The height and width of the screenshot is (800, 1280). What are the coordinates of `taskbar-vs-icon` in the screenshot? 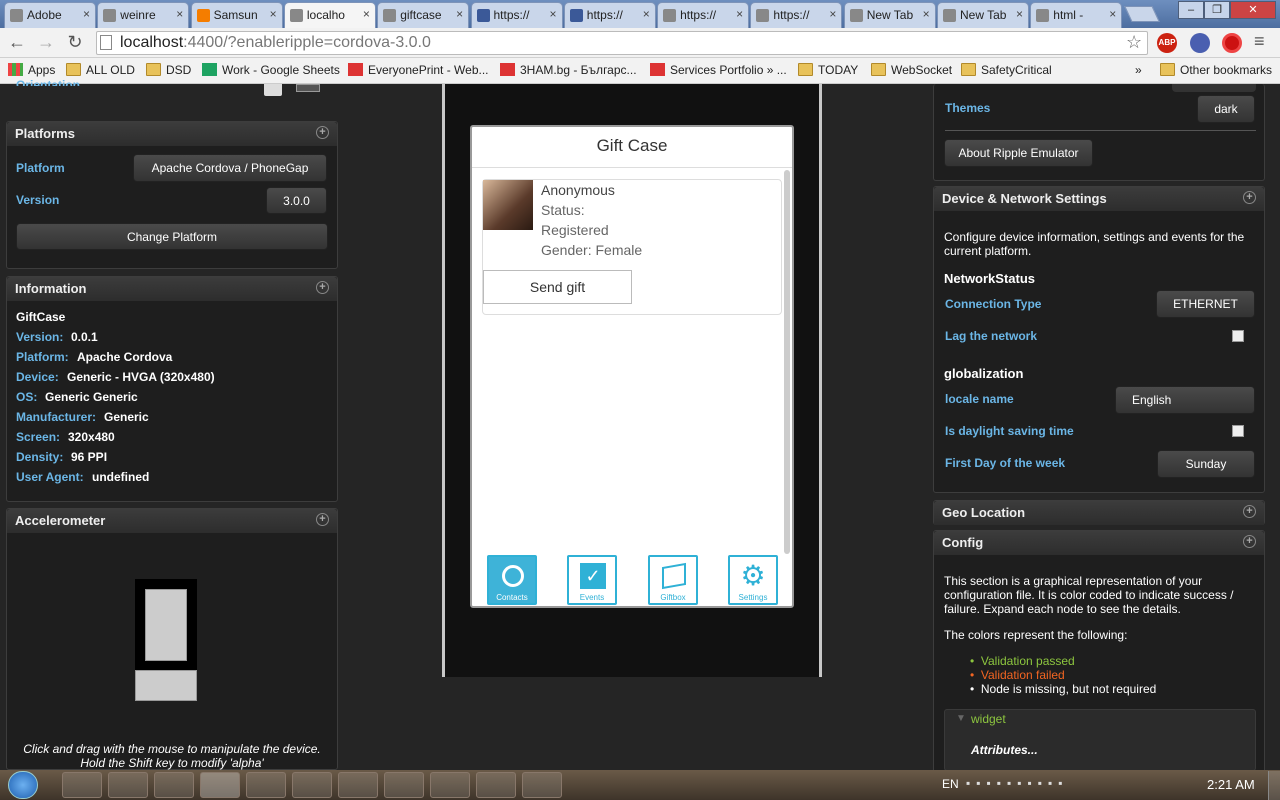 It's located at (82, 785).